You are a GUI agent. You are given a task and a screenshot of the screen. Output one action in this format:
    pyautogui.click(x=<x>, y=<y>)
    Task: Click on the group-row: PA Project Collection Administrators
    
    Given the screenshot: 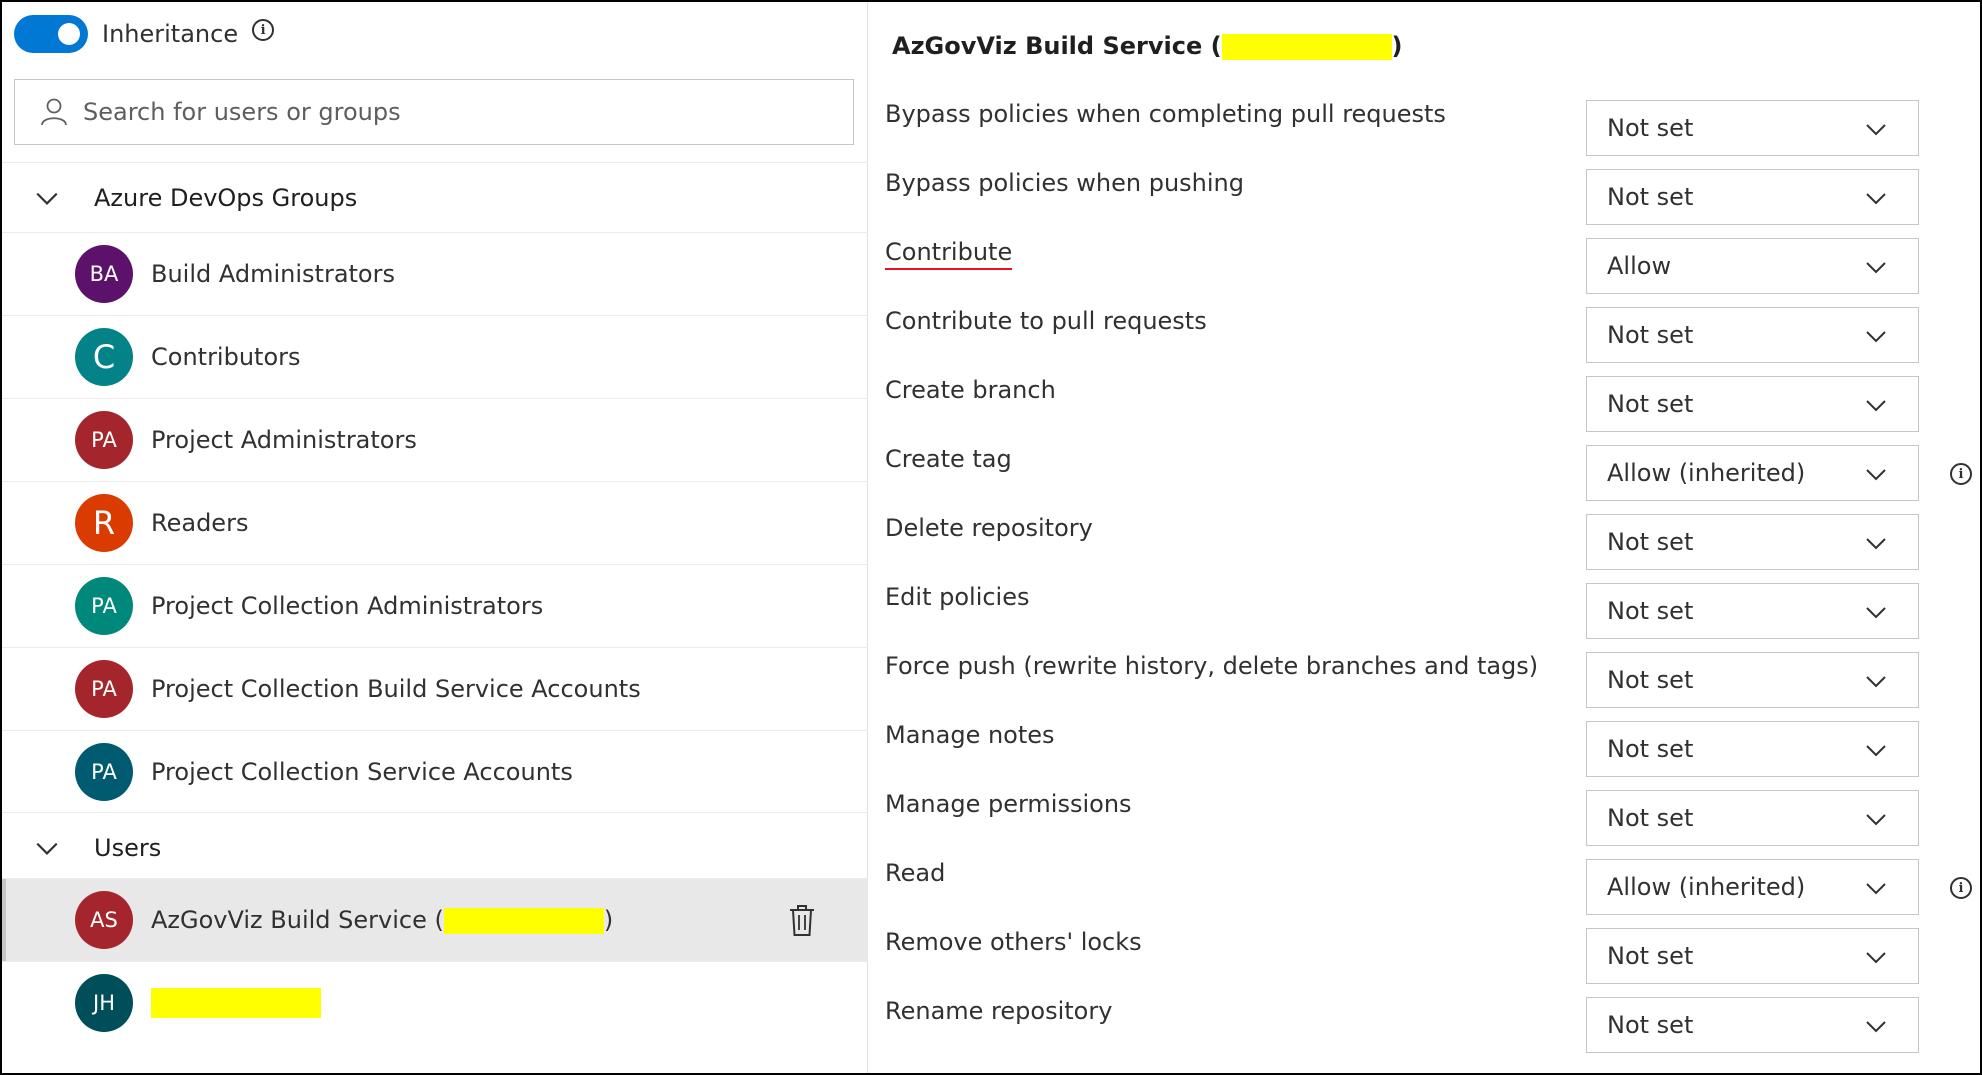 What is the action you would take?
    pyautogui.click(x=435, y=605)
    